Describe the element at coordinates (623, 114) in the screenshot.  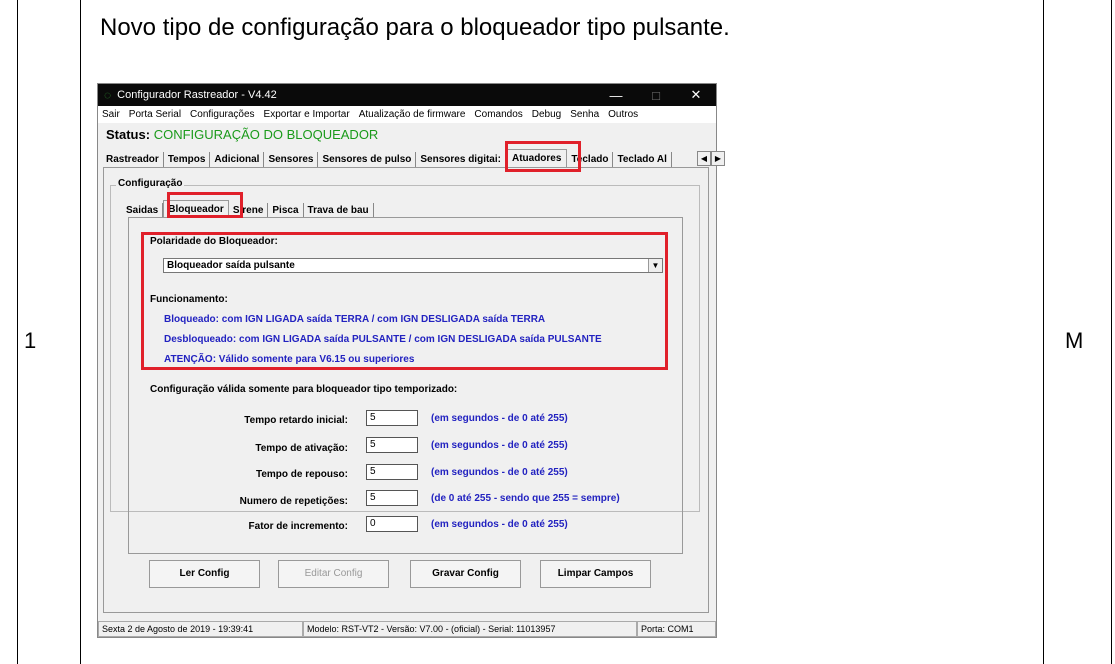
I see `menu-outros: Outros` at that location.